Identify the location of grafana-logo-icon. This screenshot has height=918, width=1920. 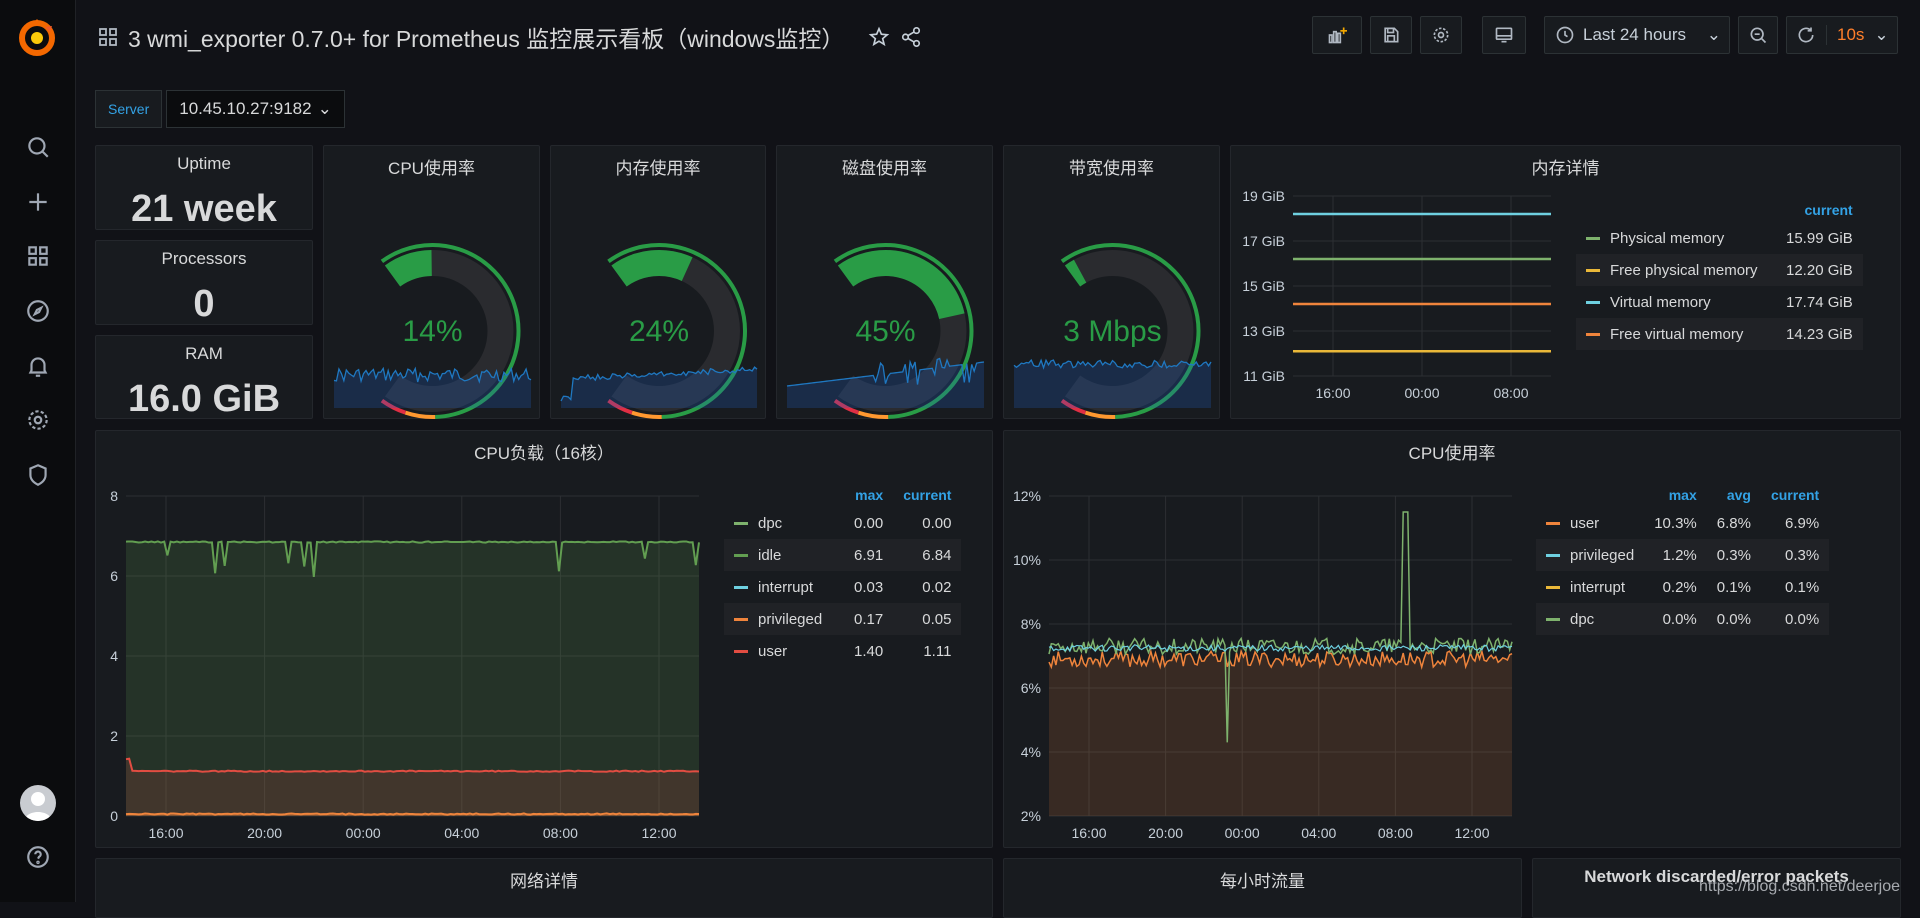
(37, 37).